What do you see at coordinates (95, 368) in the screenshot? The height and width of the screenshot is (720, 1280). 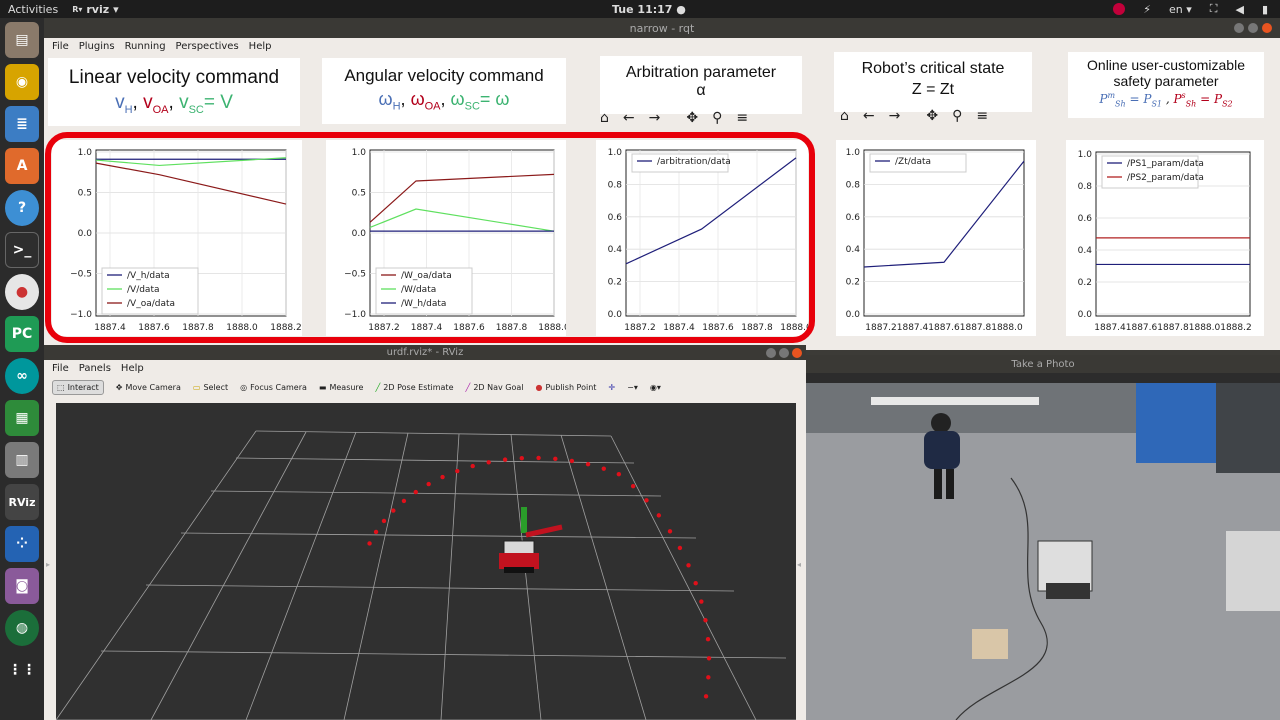 I see `menu-panels: Panels` at bounding box center [95, 368].